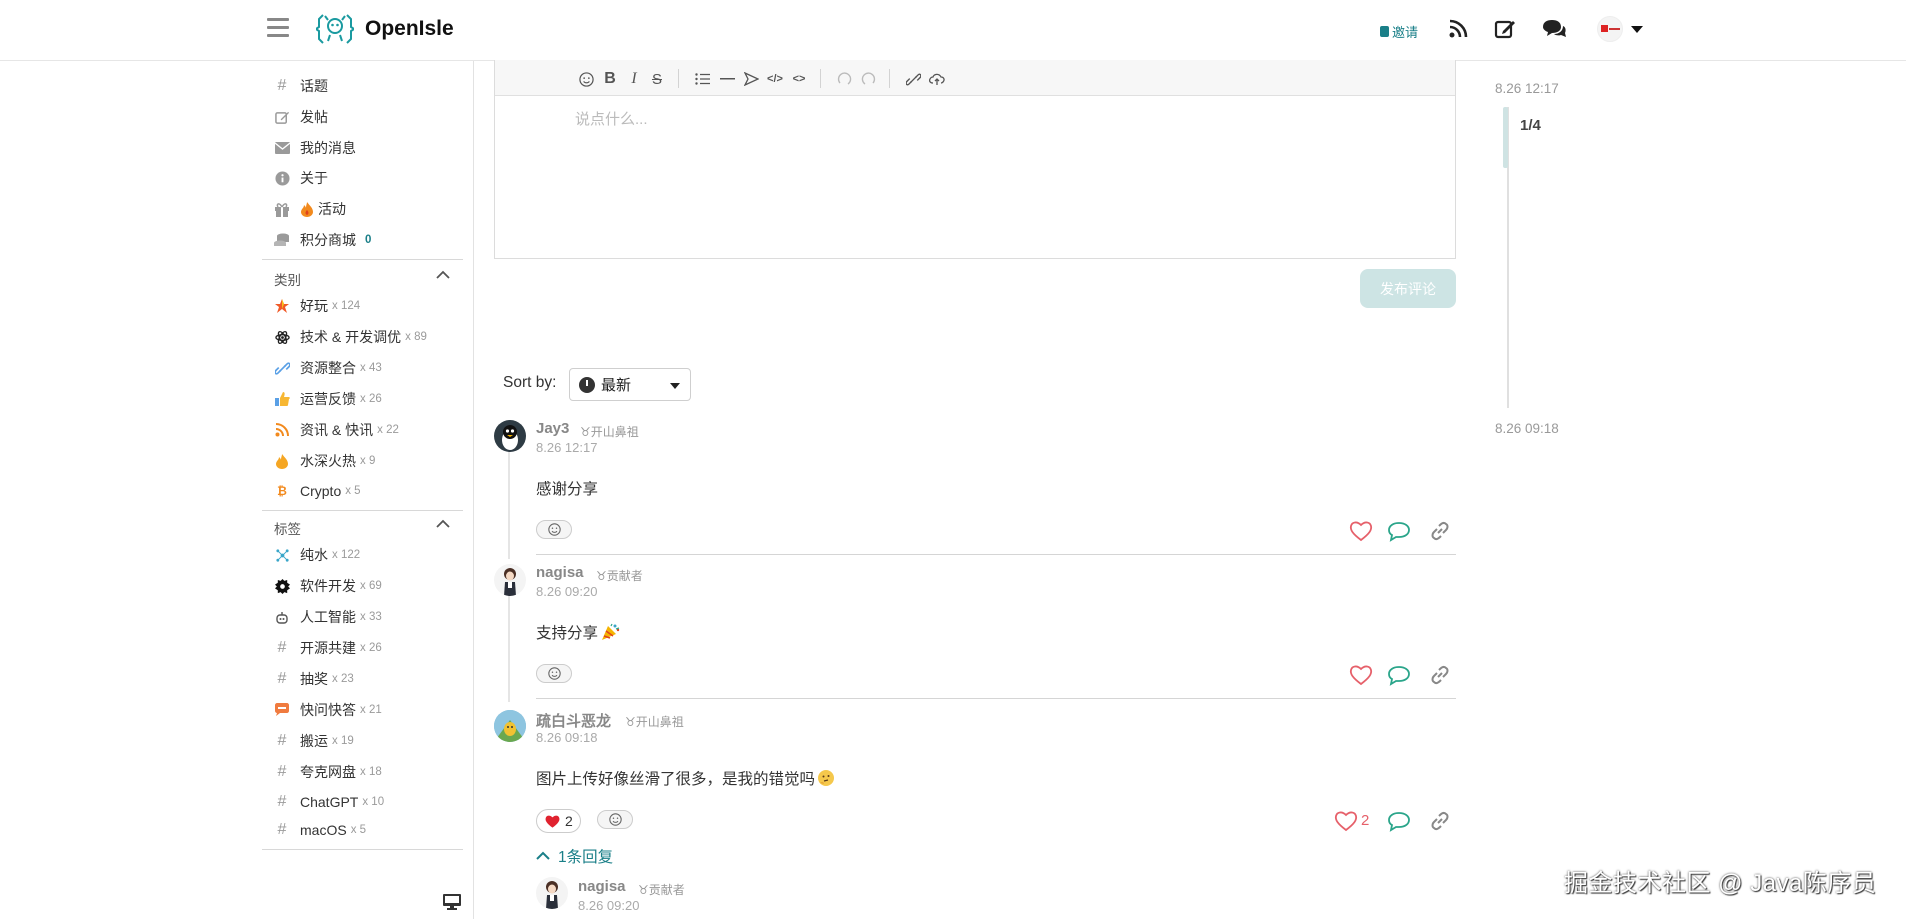  I want to click on category-item-hot: 水深火热 x 9, so click(324, 461).